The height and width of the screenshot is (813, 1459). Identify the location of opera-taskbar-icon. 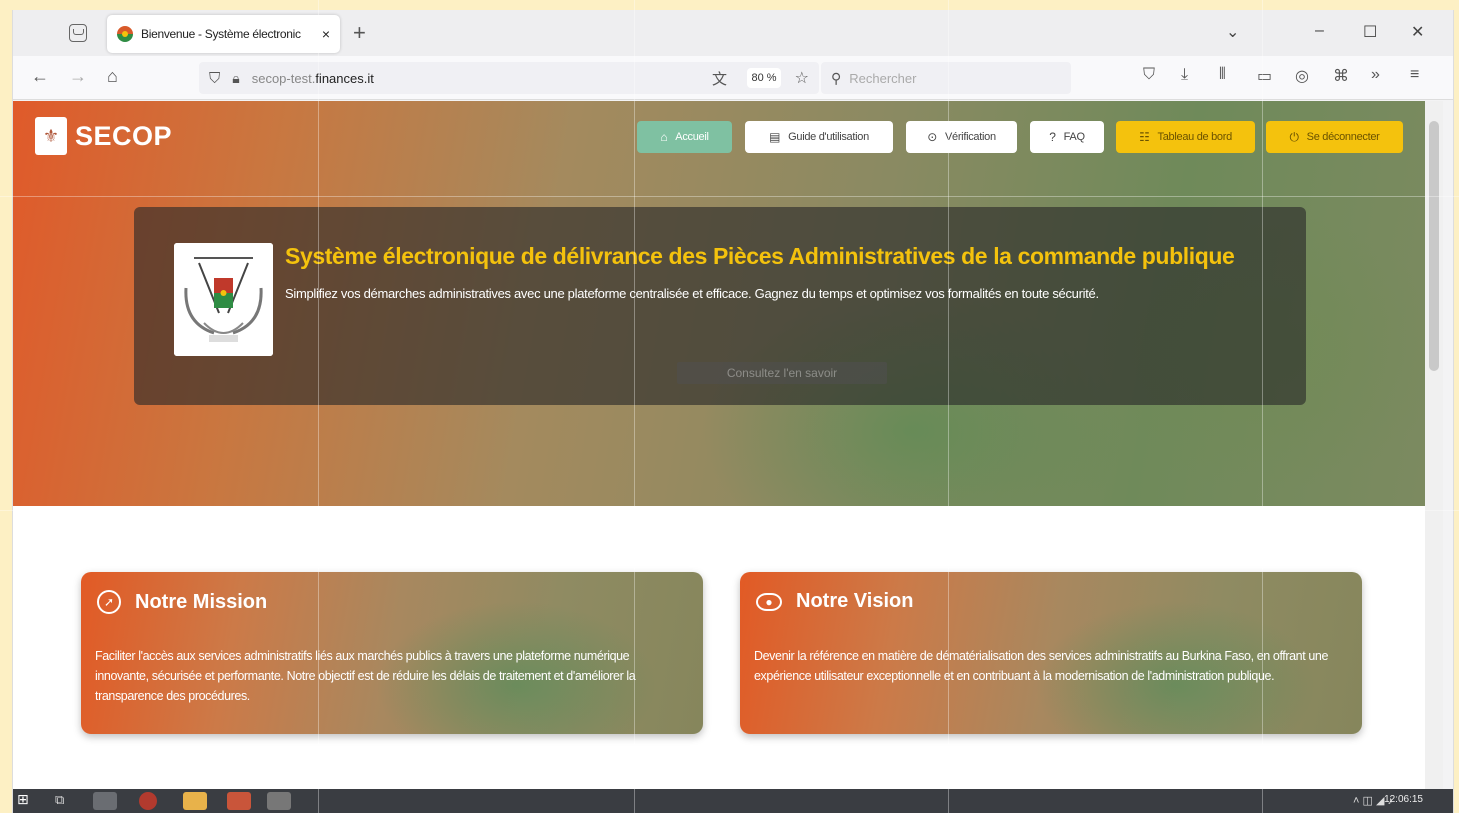
(148, 801).